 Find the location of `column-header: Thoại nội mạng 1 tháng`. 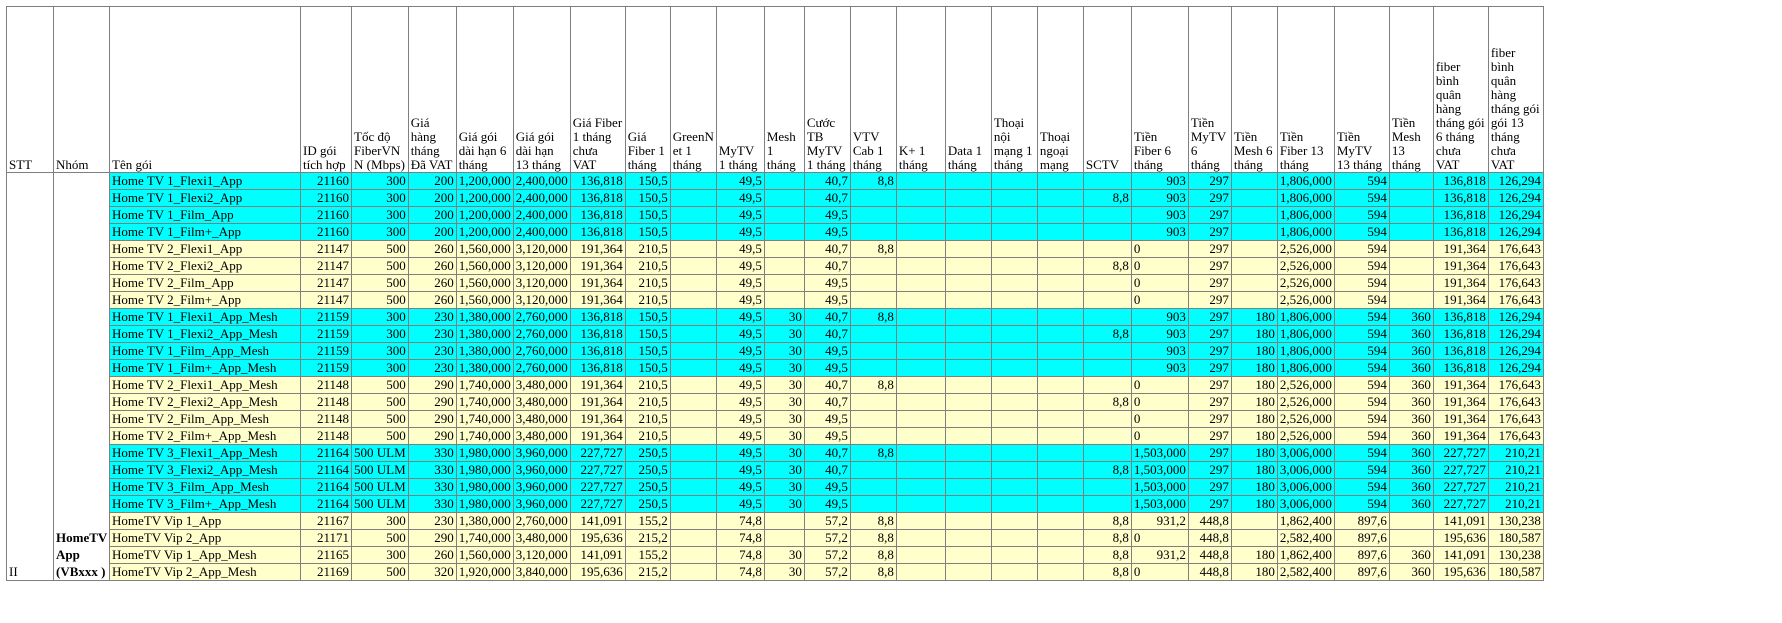

column-header: Thoại nội mạng 1 tháng is located at coordinates (1014, 89).